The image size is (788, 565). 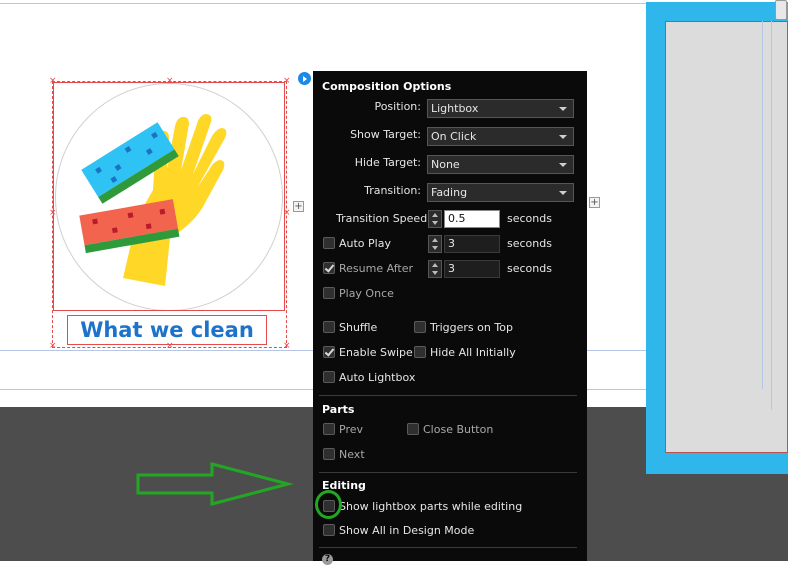 I want to click on auto-play-stepper: 3, so click(x=464, y=244).